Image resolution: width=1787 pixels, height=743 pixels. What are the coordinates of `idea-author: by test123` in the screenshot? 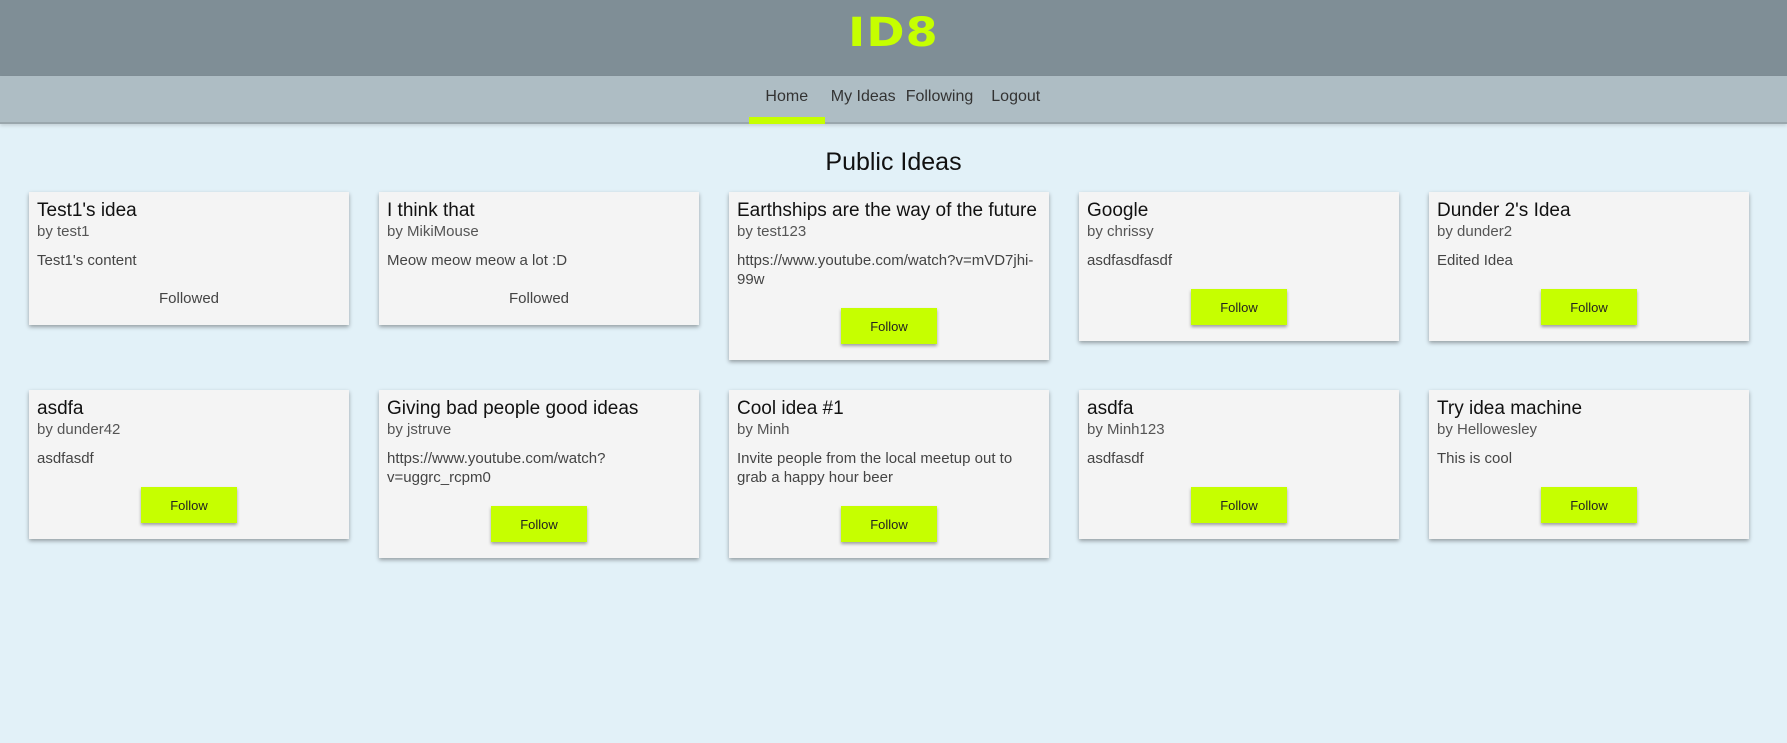 It's located at (772, 231).